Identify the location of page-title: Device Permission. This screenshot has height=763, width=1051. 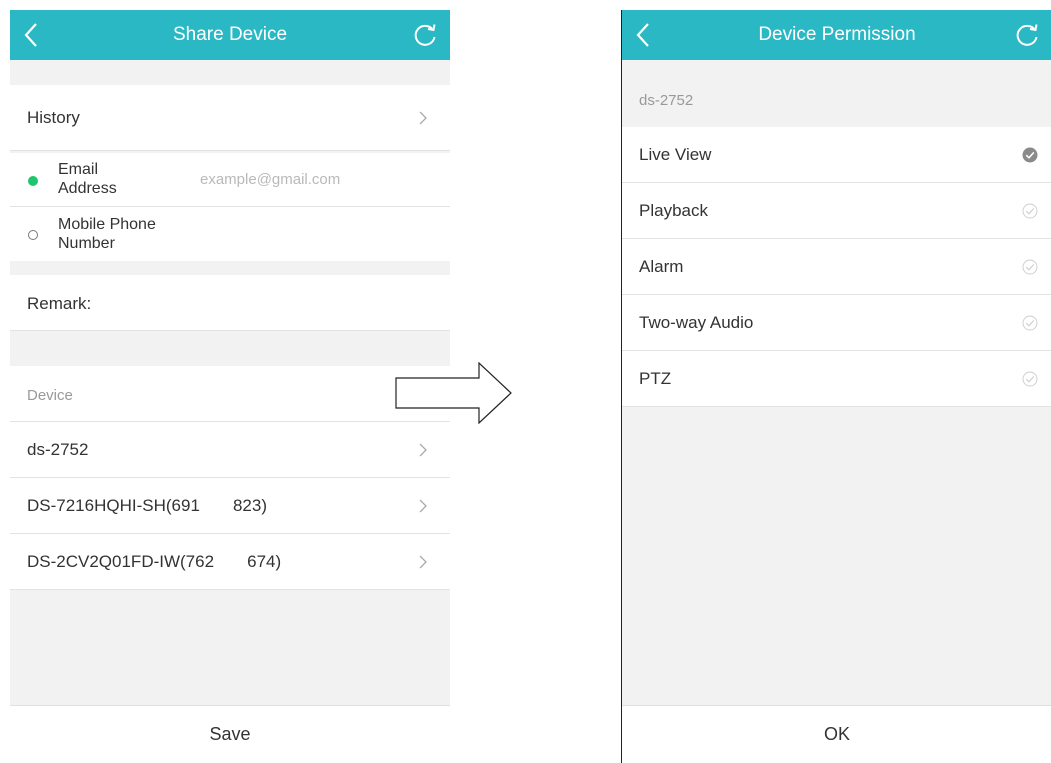
(837, 34).